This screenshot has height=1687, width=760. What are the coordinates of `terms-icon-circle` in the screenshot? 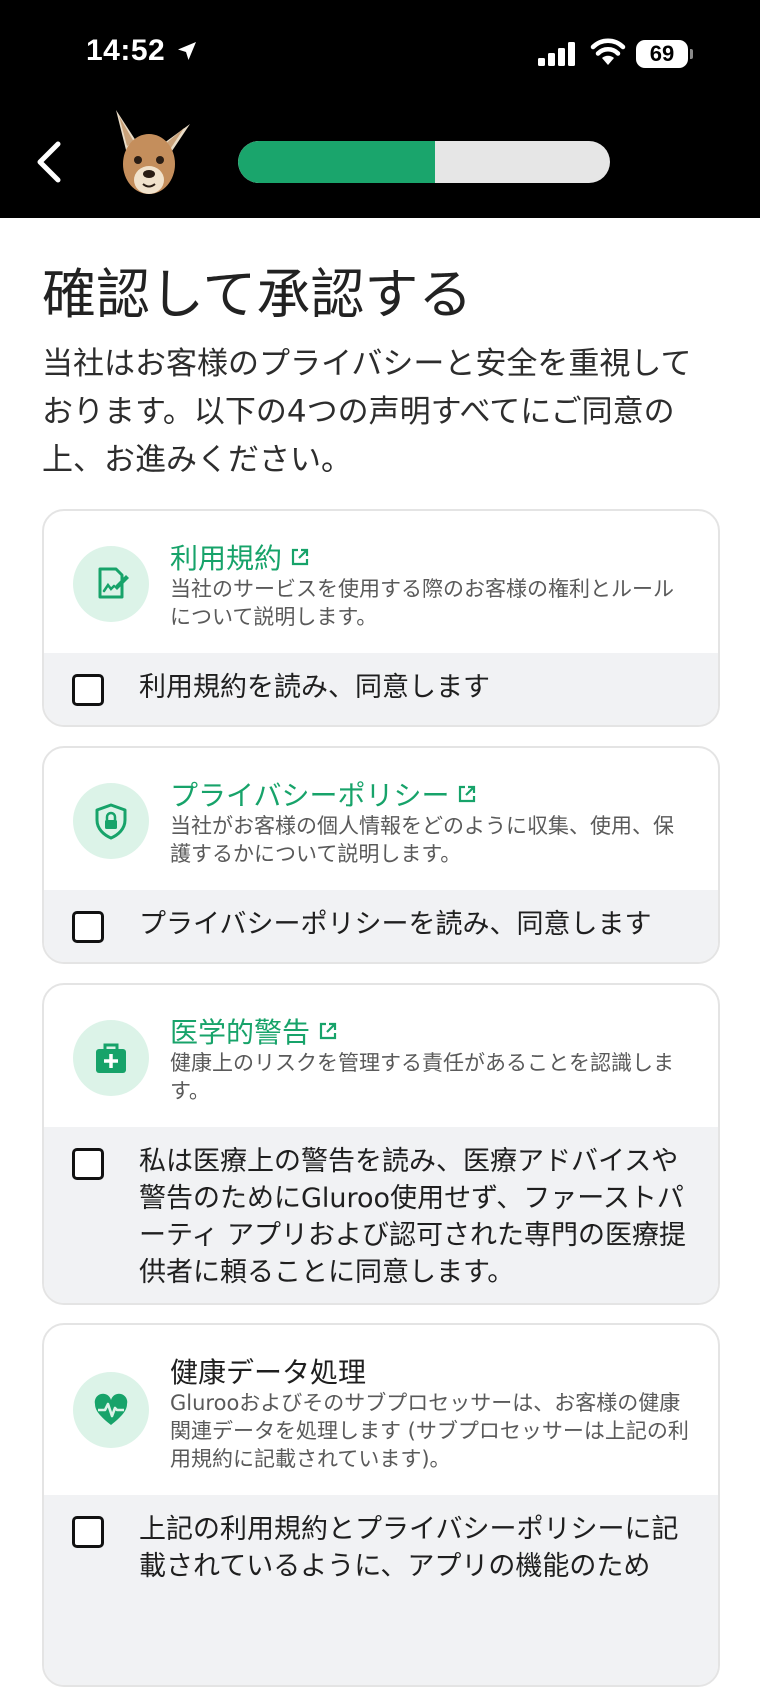 It's located at (111, 584).